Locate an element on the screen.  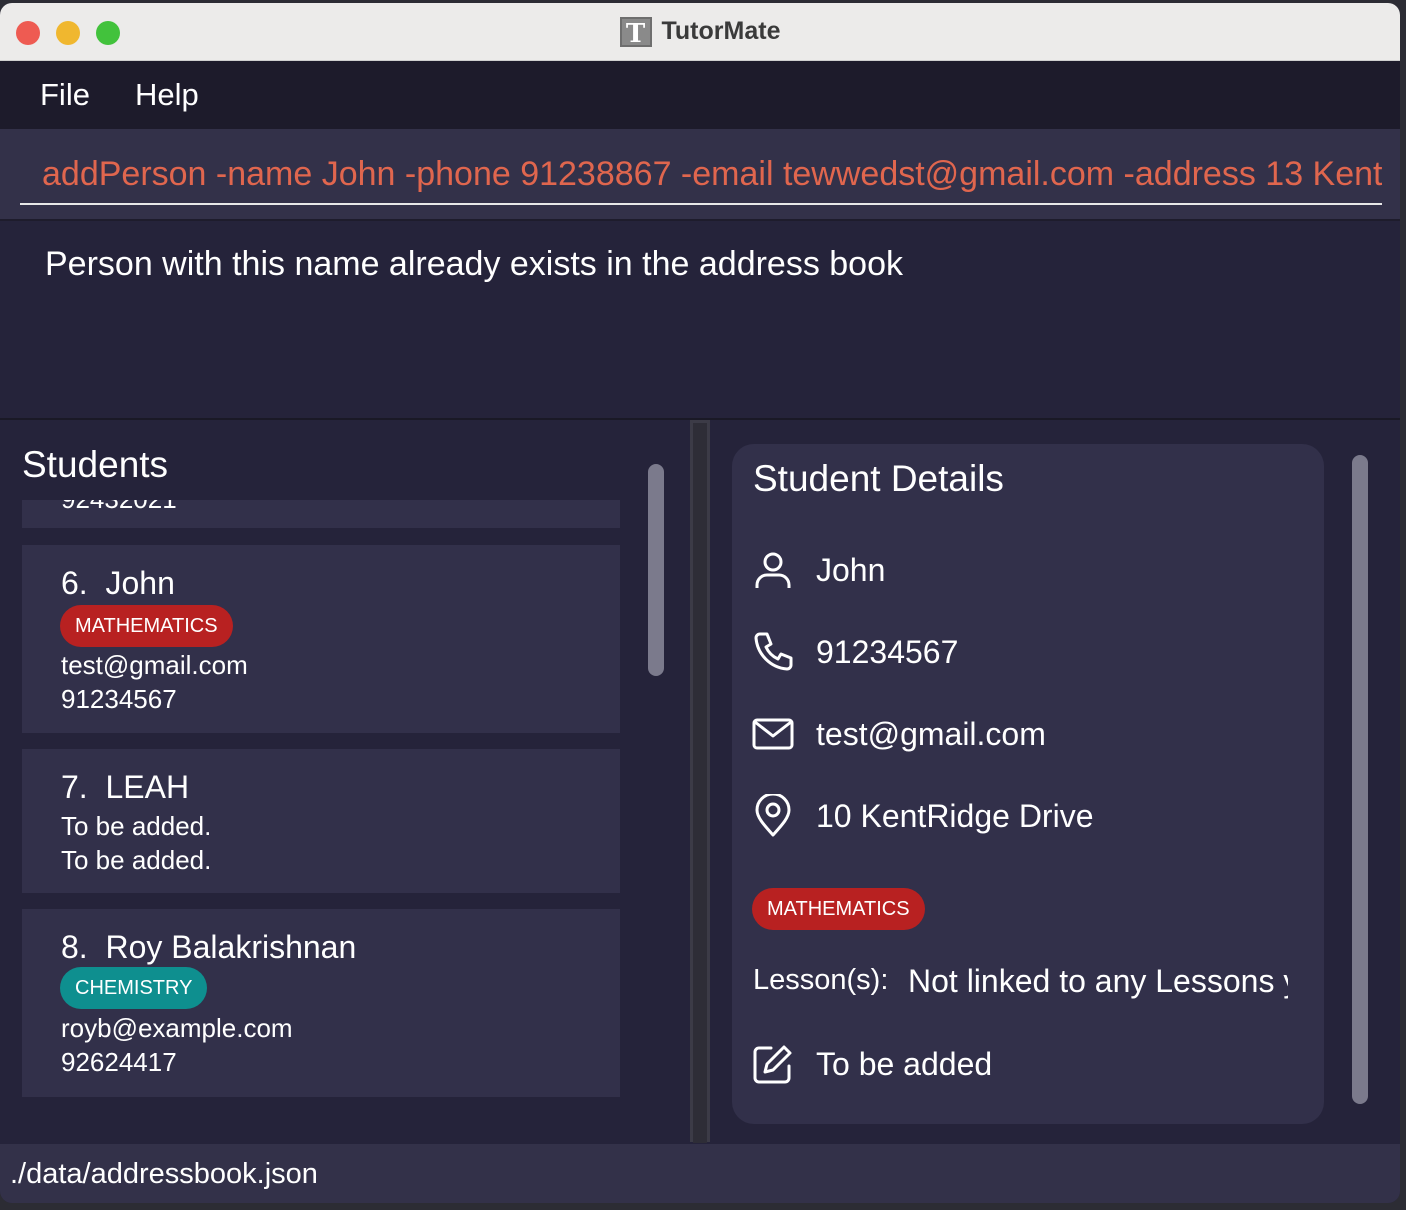
card-phone: 92432021 is located at coordinates (119, 507).